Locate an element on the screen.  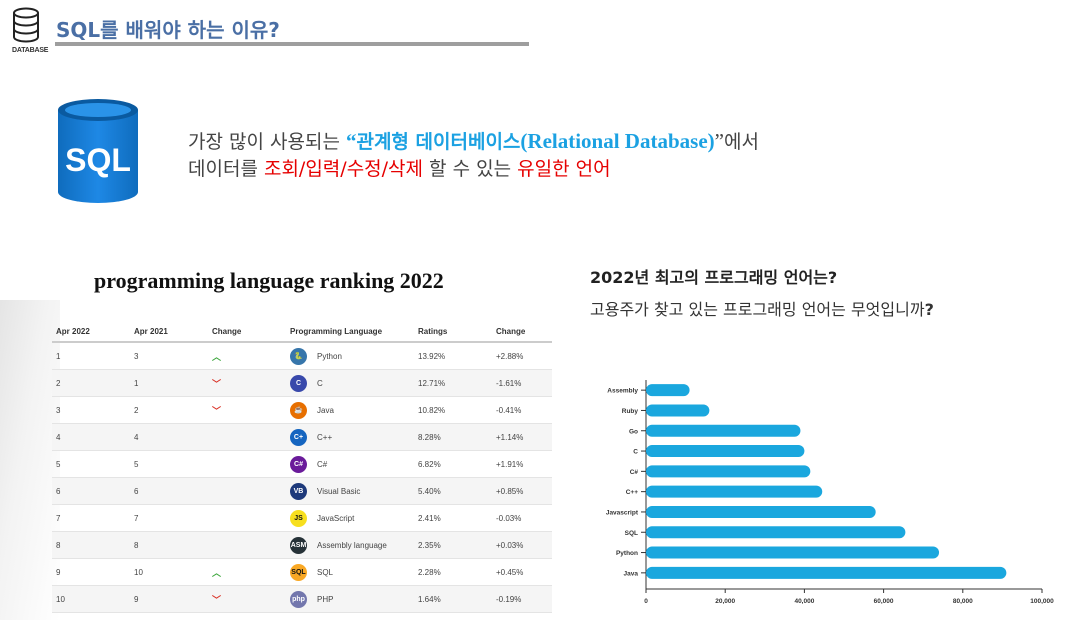
intro-line2-mid: 할 수 있는 is located at coordinates (470, 169).